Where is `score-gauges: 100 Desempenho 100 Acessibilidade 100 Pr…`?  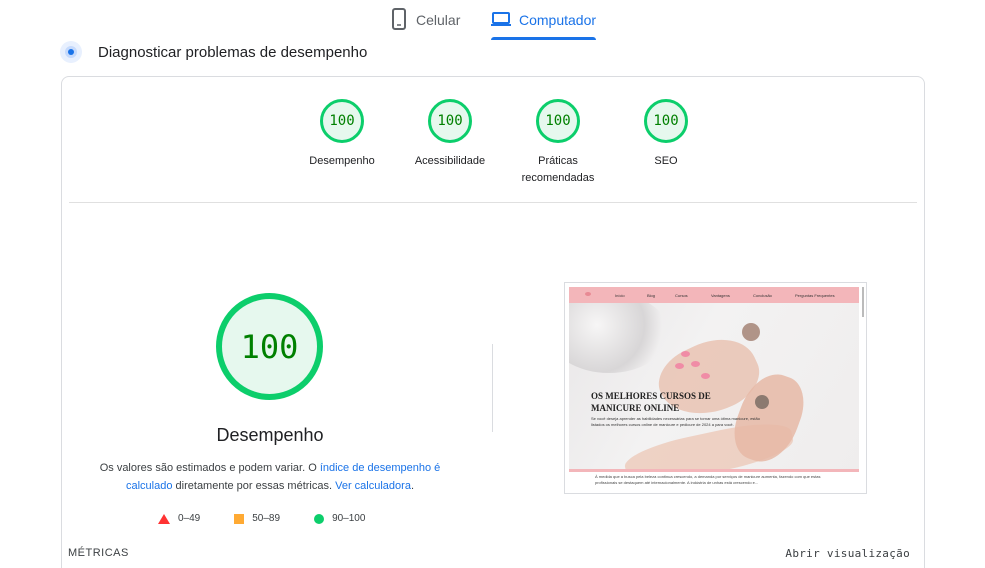
score-gauges: 100 Desempenho 100 Acessibilidade 100 Pr… is located at coordinates (508, 147).